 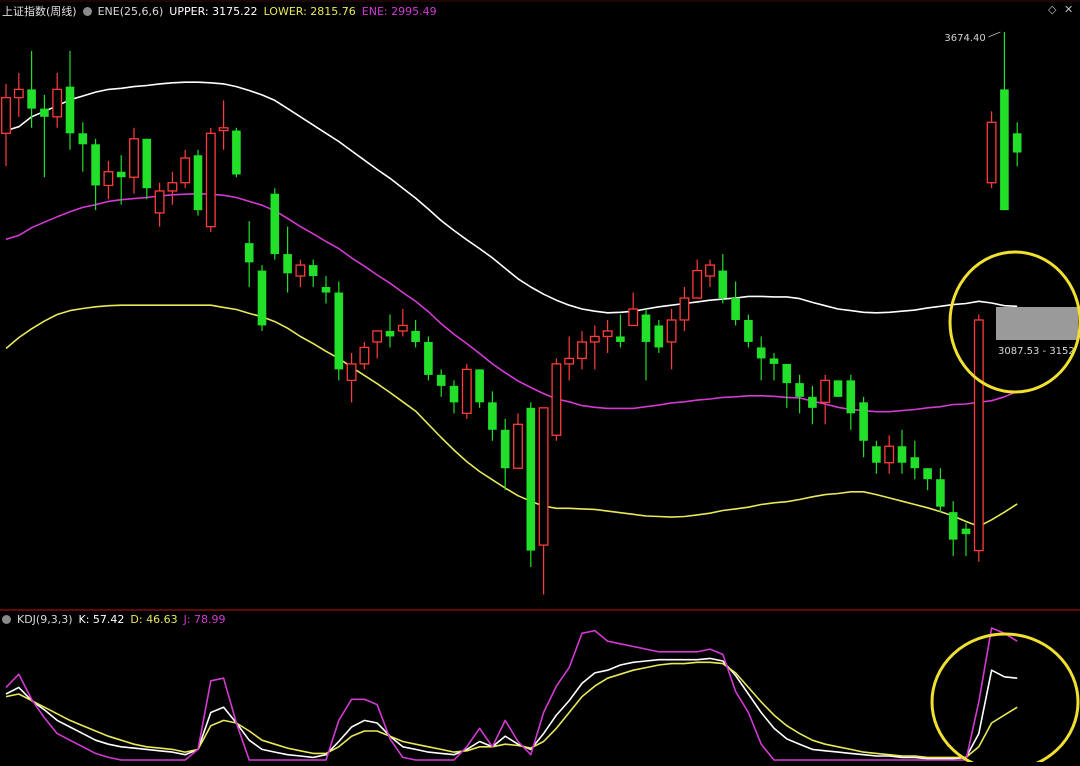 What do you see at coordinates (154, 619) in the screenshot?
I see `d-value: D: 46.63` at bounding box center [154, 619].